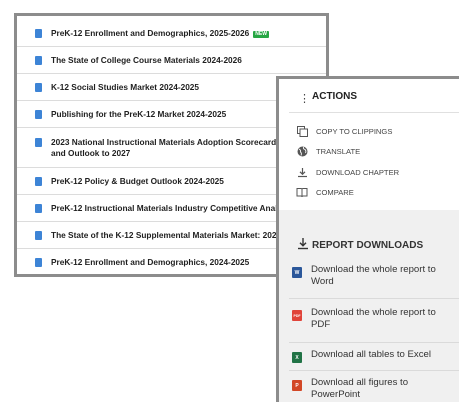 The width and height of the screenshot is (459, 402). I want to click on download-powerpoint-link: P Download all figures to PowerPoint, so click(375, 389).